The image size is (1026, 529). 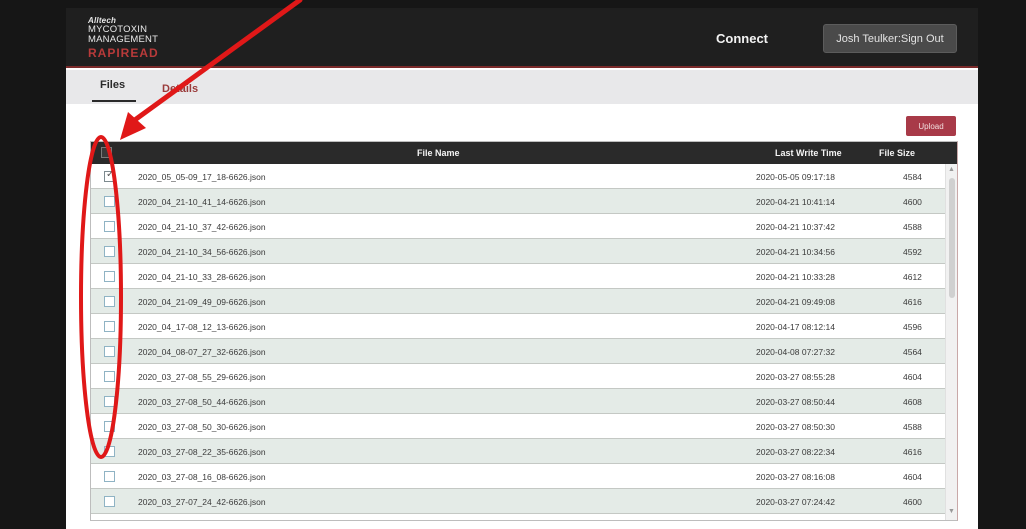 What do you see at coordinates (202, 427) in the screenshot?
I see `cell-file-name: 2020_03_27-08_50_30-6626.json` at bounding box center [202, 427].